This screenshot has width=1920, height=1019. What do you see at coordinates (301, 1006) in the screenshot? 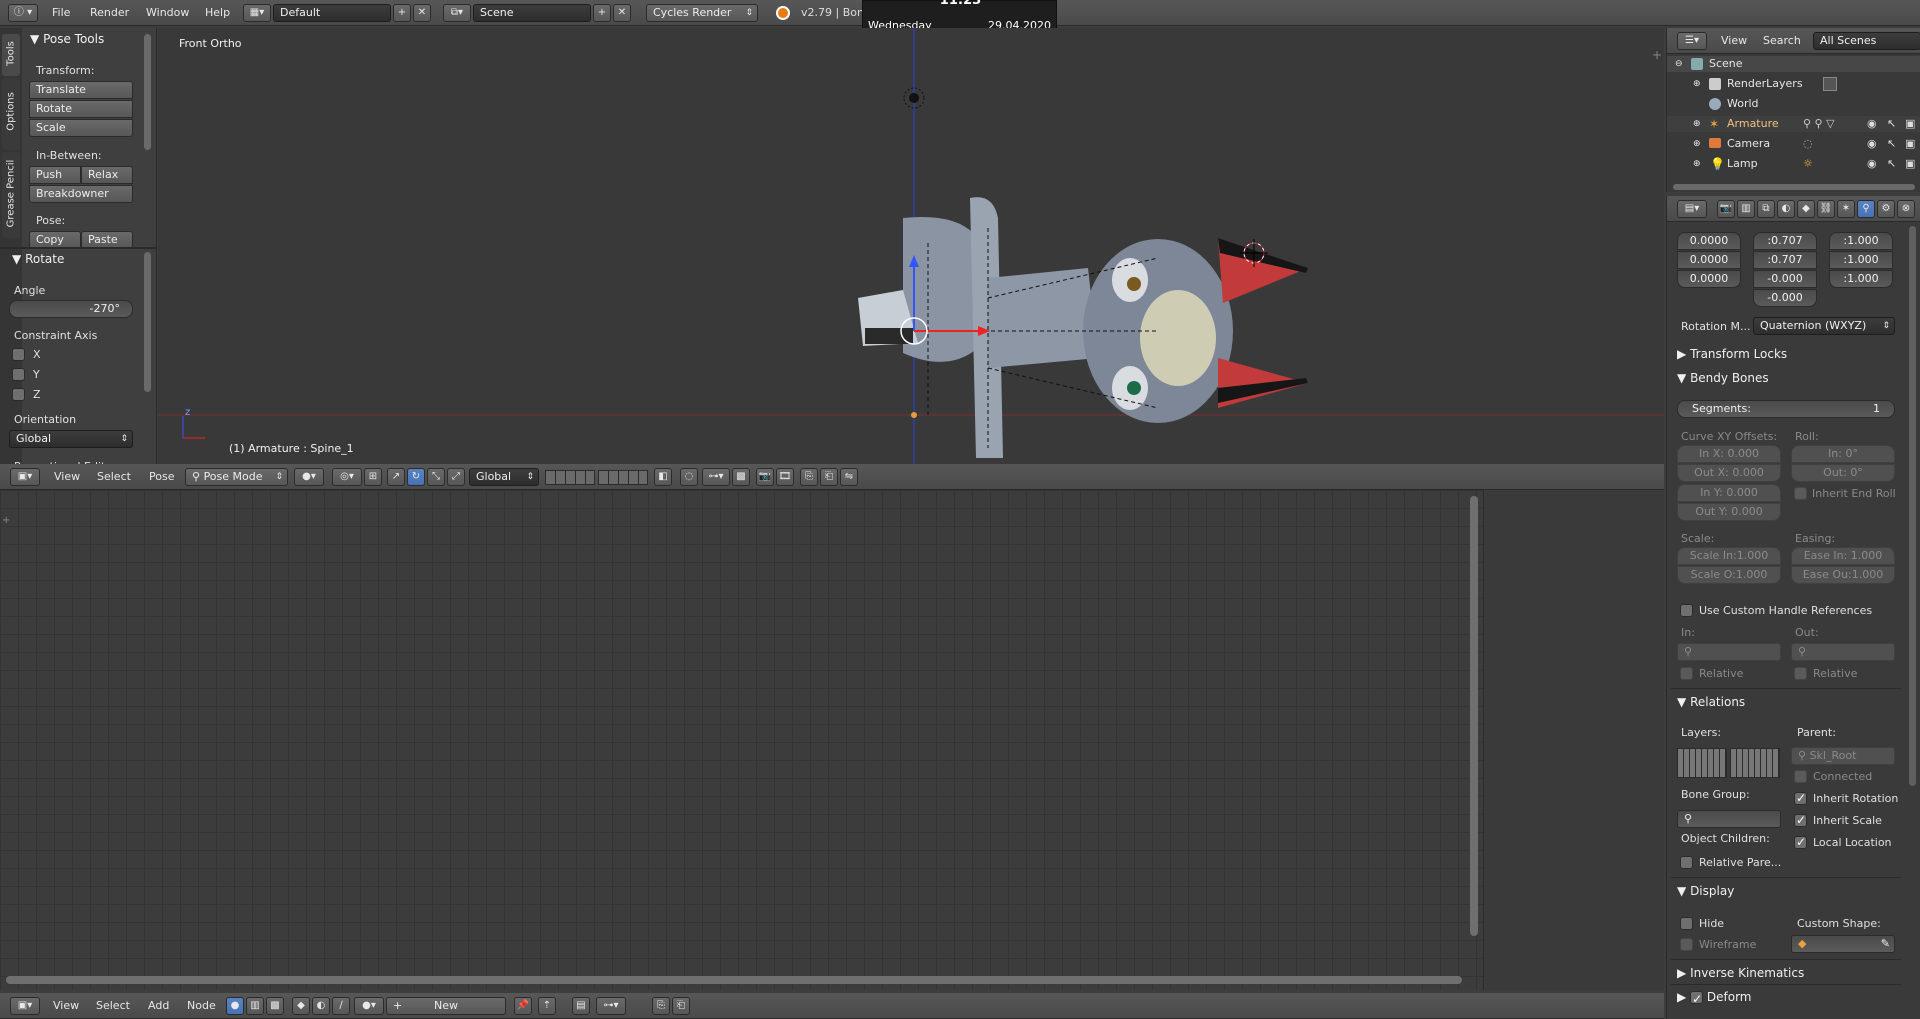
I see `object-shader-icon: ◆` at bounding box center [301, 1006].